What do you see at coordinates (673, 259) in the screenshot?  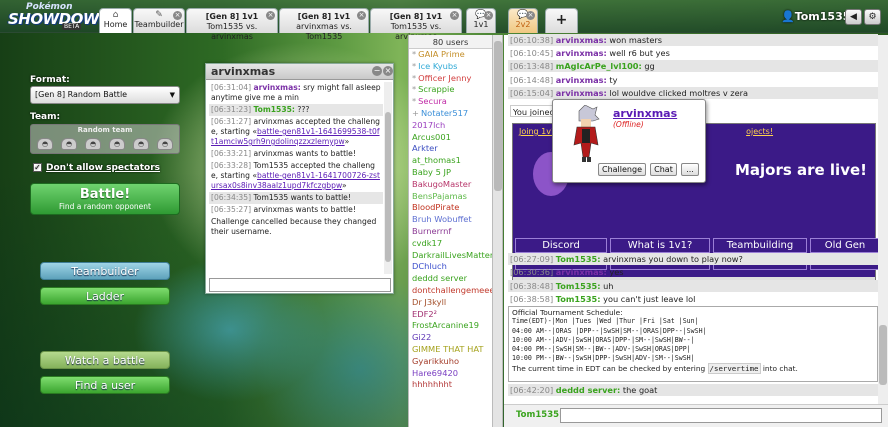 I see `message-text: arvinxmas you down to play now?` at bounding box center [673, 259].